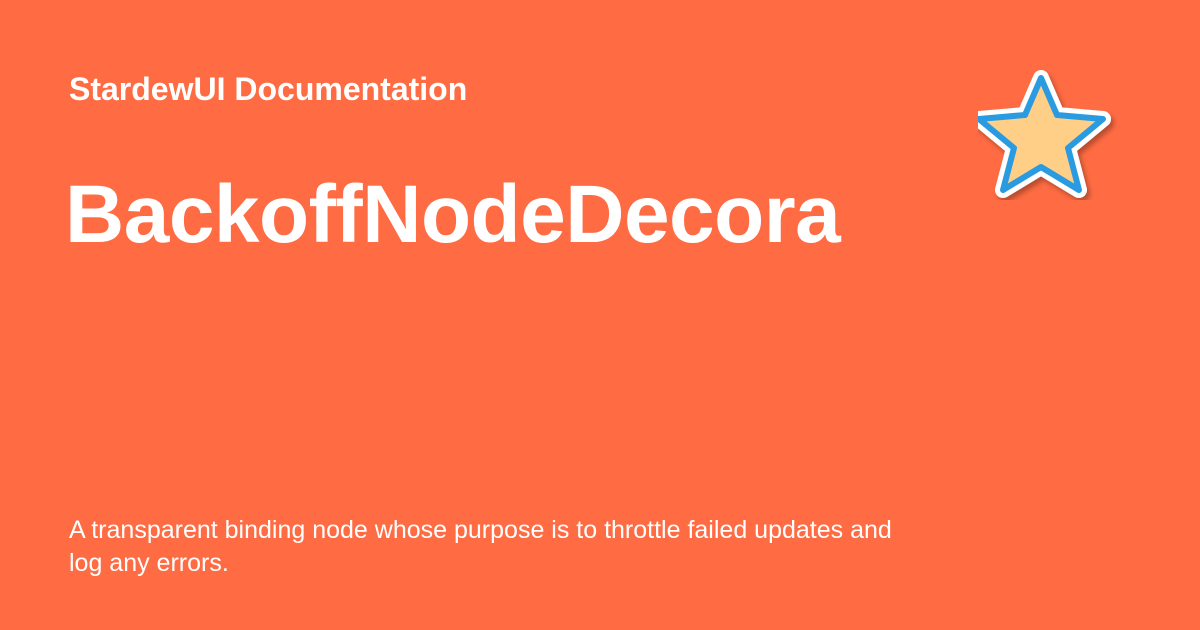 This screenshot has width=1200, height=630. What do you see at coordinates (268, 89) in the screenshot?
I see `site-name: StardewUI Documentation` at bounding box center [268, 89].